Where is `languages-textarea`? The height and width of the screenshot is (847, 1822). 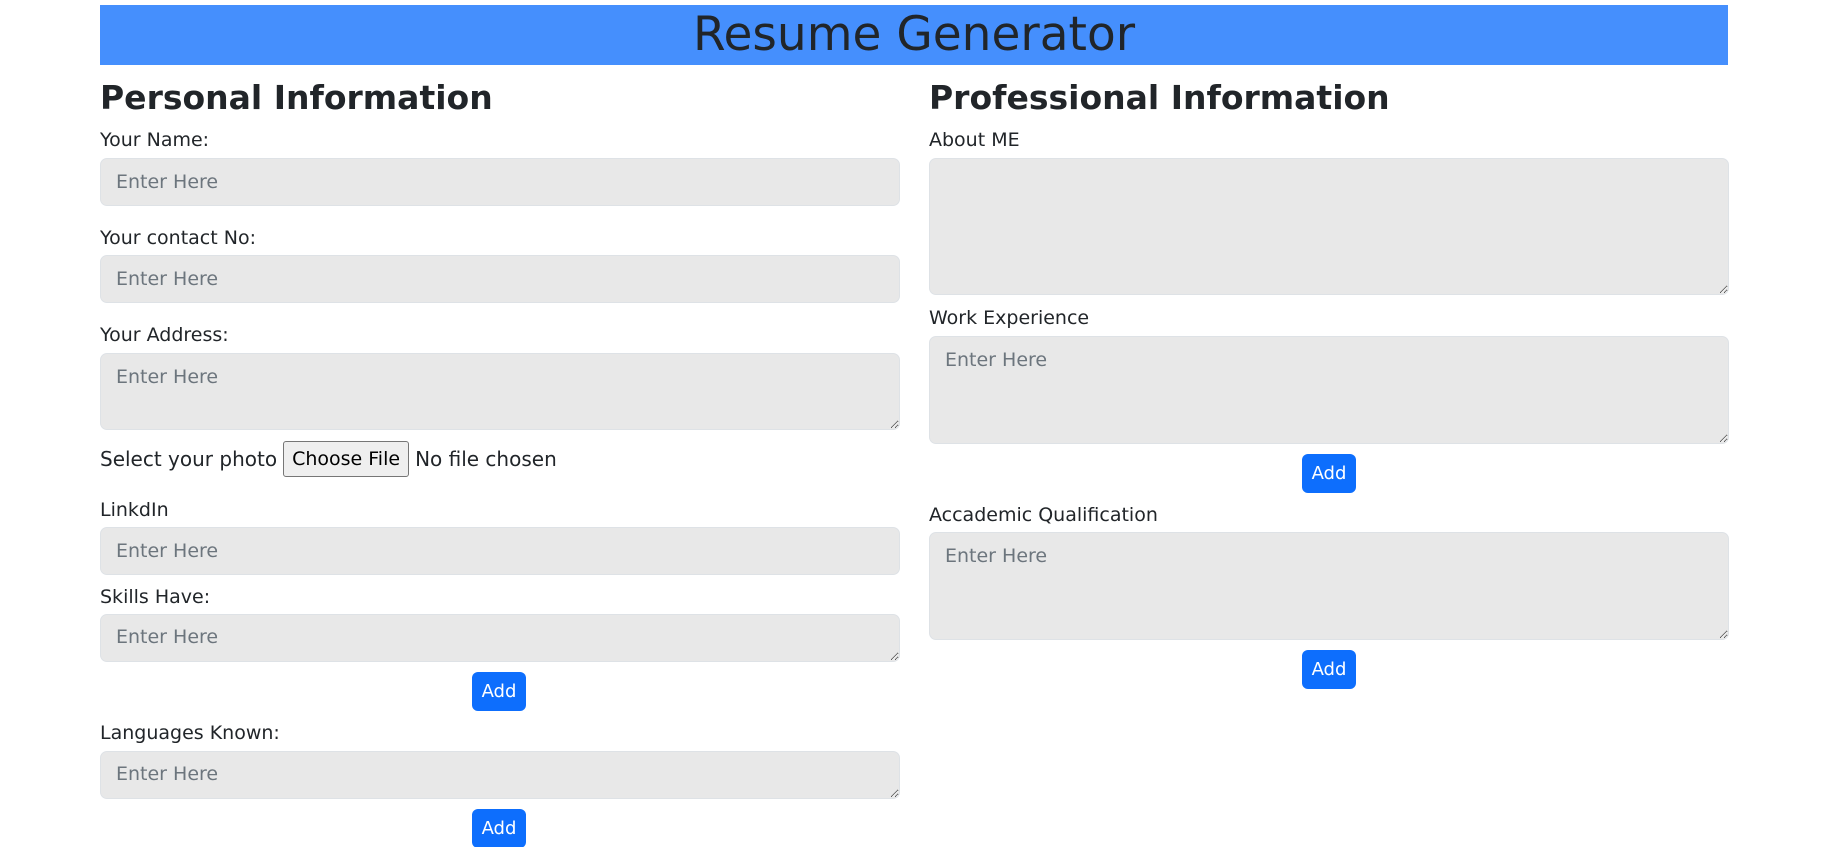 languages-textarea is located at coordinates (500, 775).